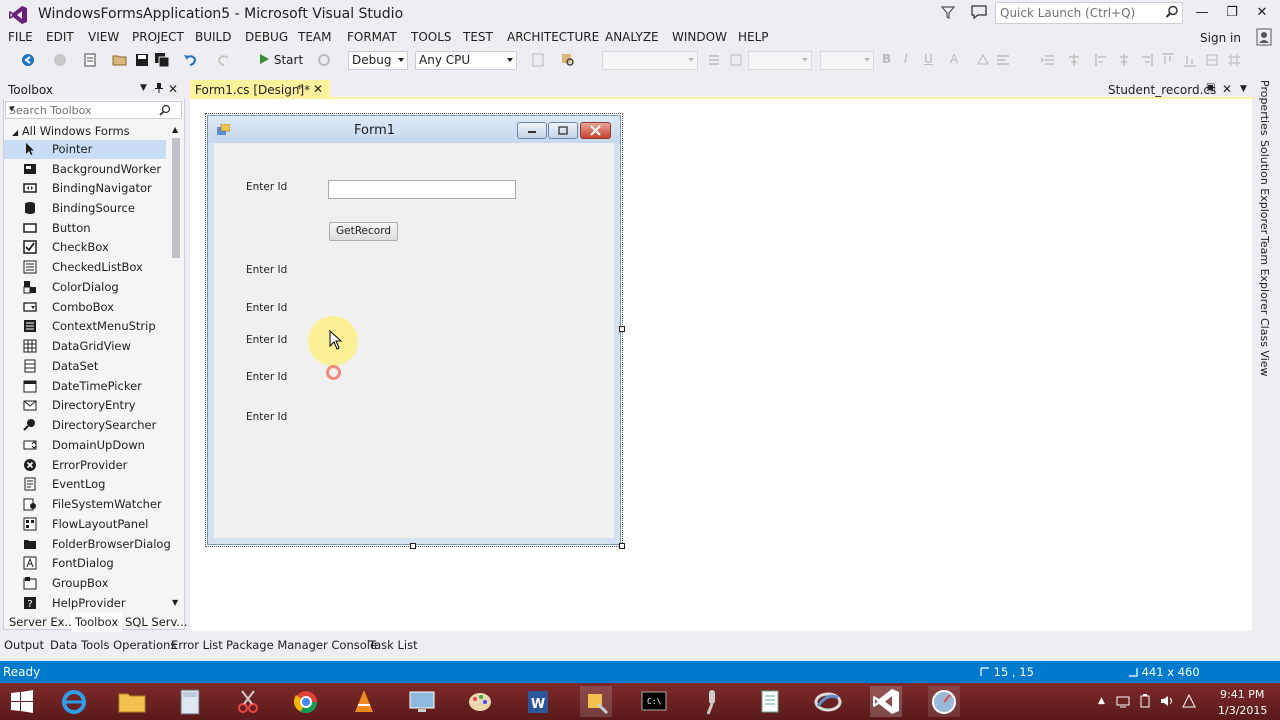 Image resolution: width=1280 pixels, height=720 pixels. What do you see at coordinates (699, 37) in the screenshot?
I see `menu-window: WINDOW` at bounding box center [699, 37].